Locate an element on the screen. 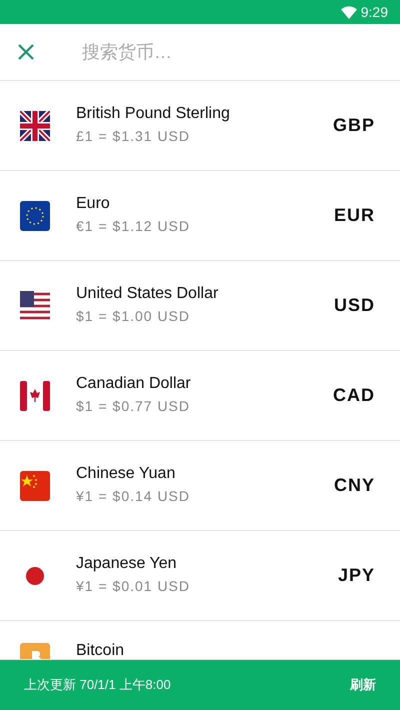 The height and width of the screenshot is (710, 400). currency-name: Bitcoin is located at coordinates (101, 650).